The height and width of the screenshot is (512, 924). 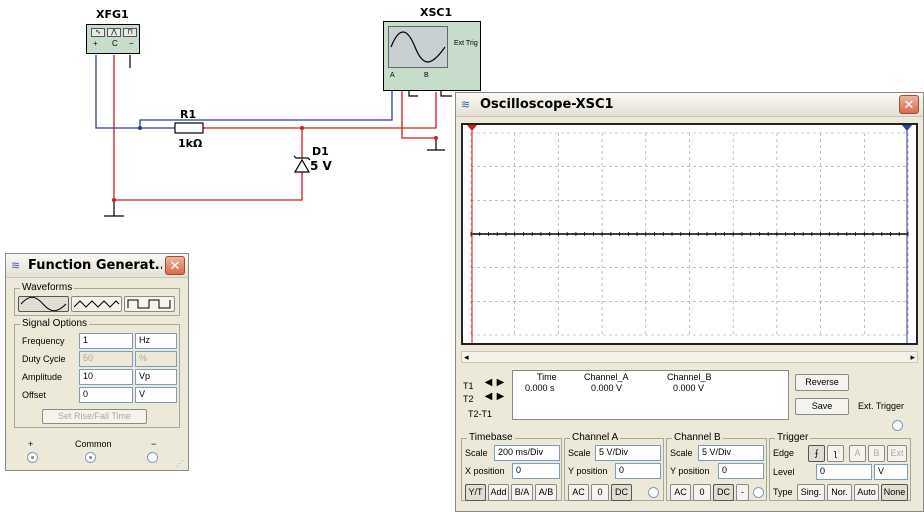 I want to click on frequency-unit: Hz, so click(x=156, y=341).